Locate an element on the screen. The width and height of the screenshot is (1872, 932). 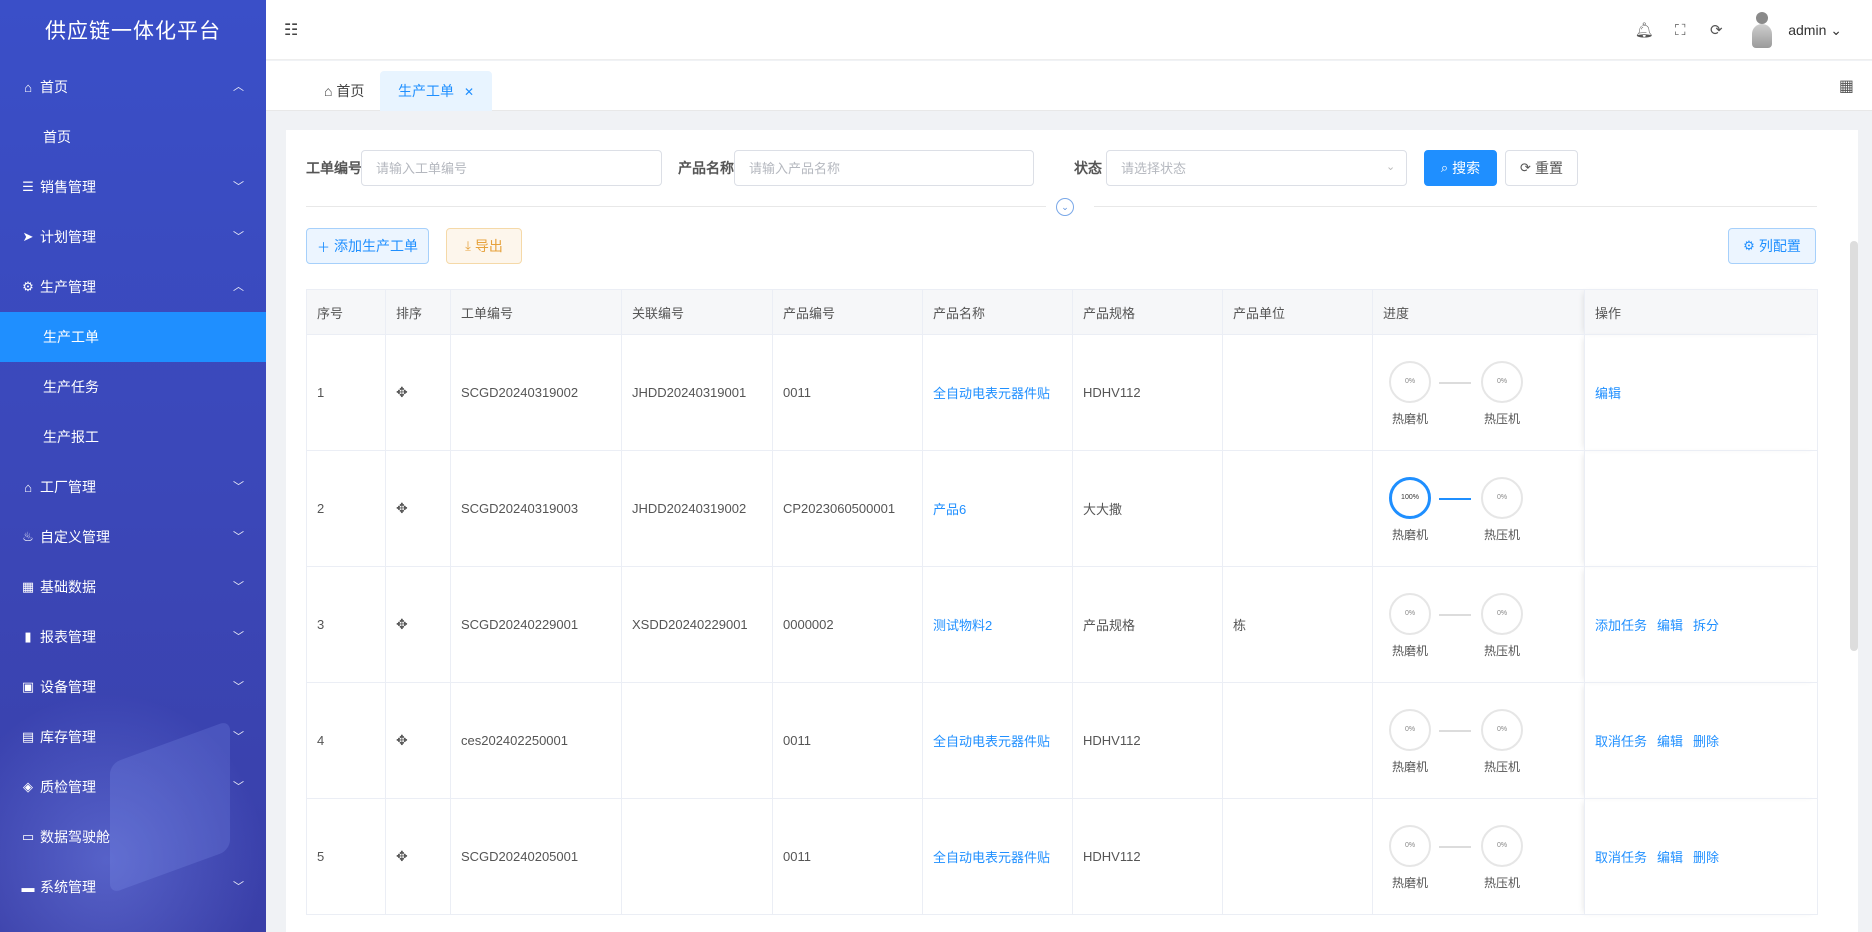
sidebar-item-2: ➤ 计划管理 ﹀ is located at coordinates (133, 237).